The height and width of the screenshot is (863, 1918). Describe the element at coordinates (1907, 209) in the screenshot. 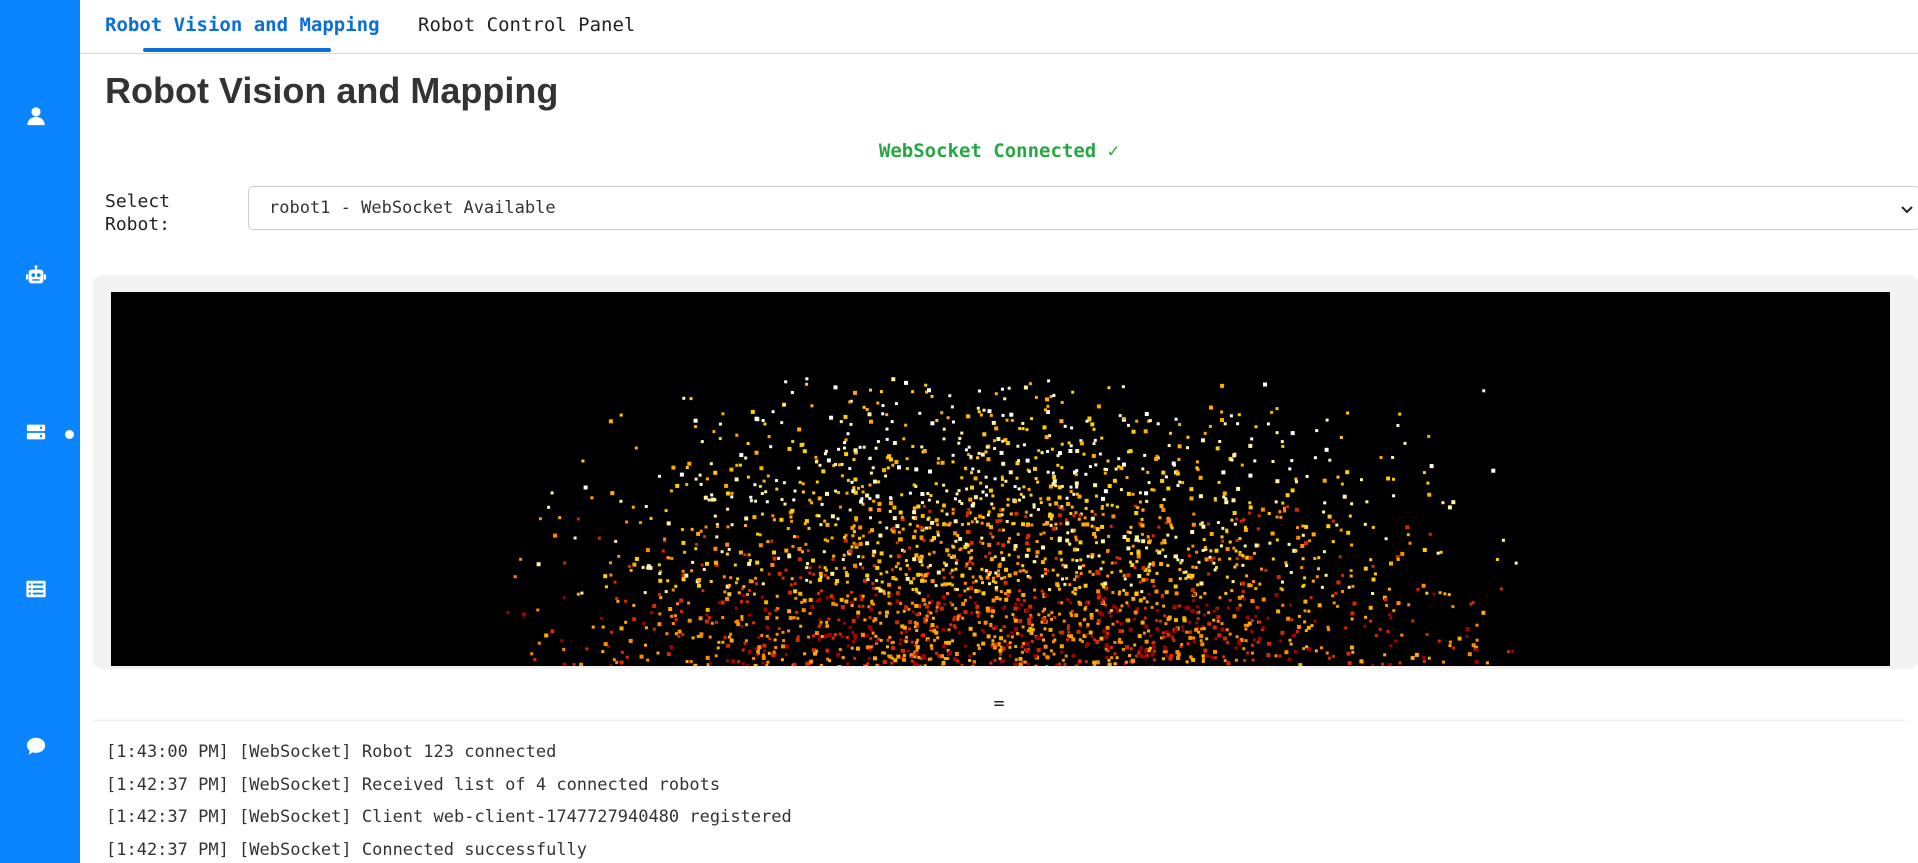

I see `chevron-down-icon` at that location.